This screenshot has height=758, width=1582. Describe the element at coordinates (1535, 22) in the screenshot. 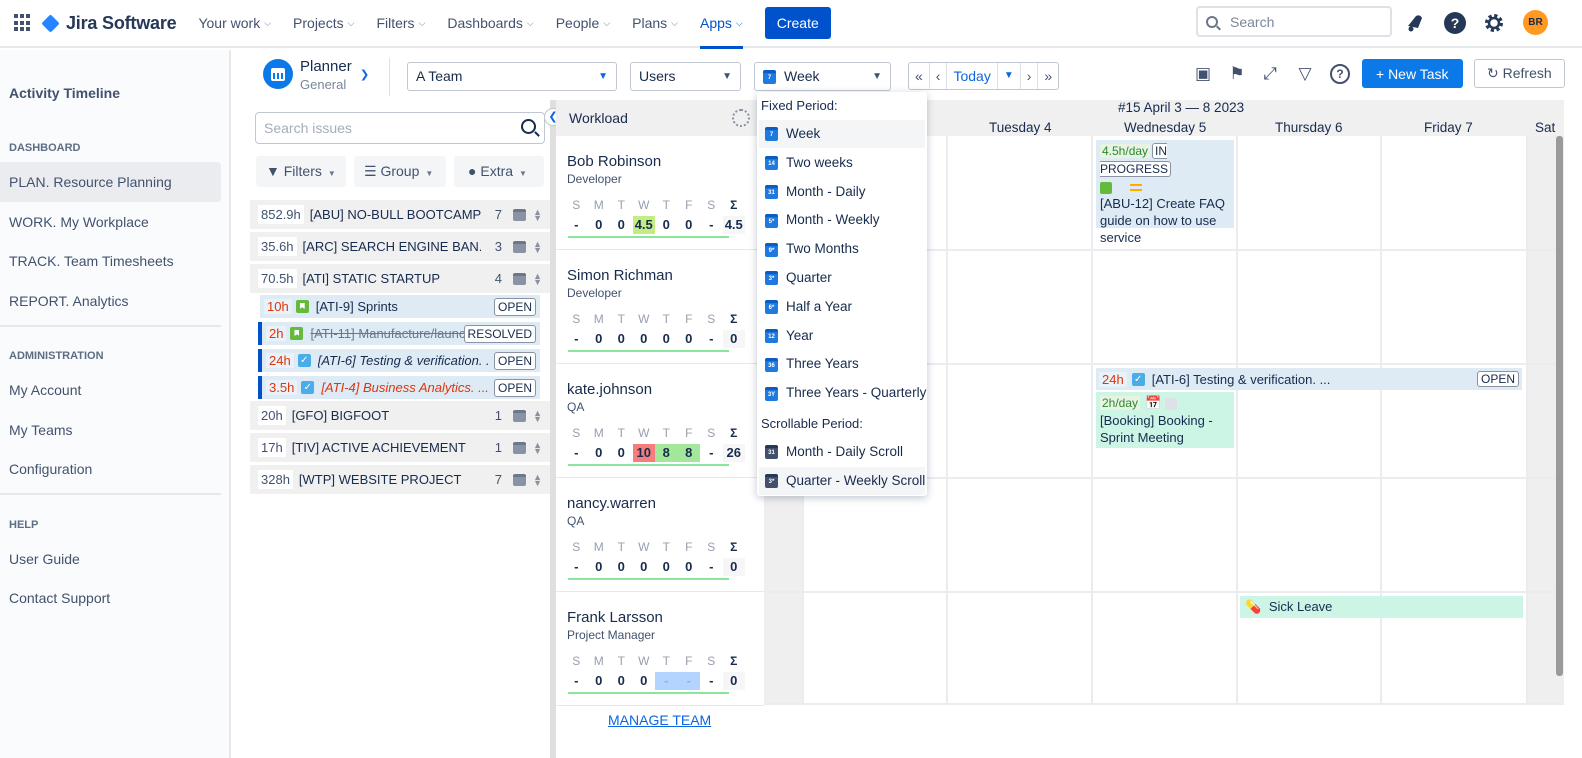

I see `user-avatar: BR` at that location.